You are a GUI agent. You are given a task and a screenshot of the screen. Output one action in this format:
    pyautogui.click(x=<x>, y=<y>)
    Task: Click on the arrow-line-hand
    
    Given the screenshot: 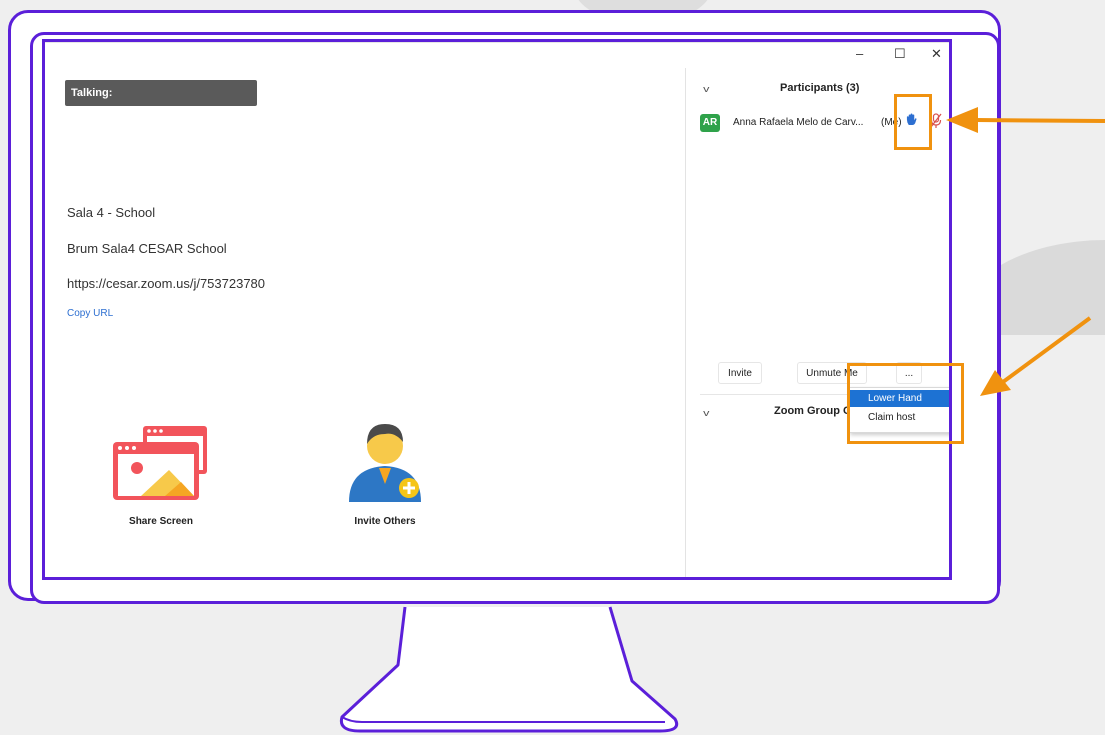 What is the action you would take?
    pyautogui.click(x=1039, y=120)
    